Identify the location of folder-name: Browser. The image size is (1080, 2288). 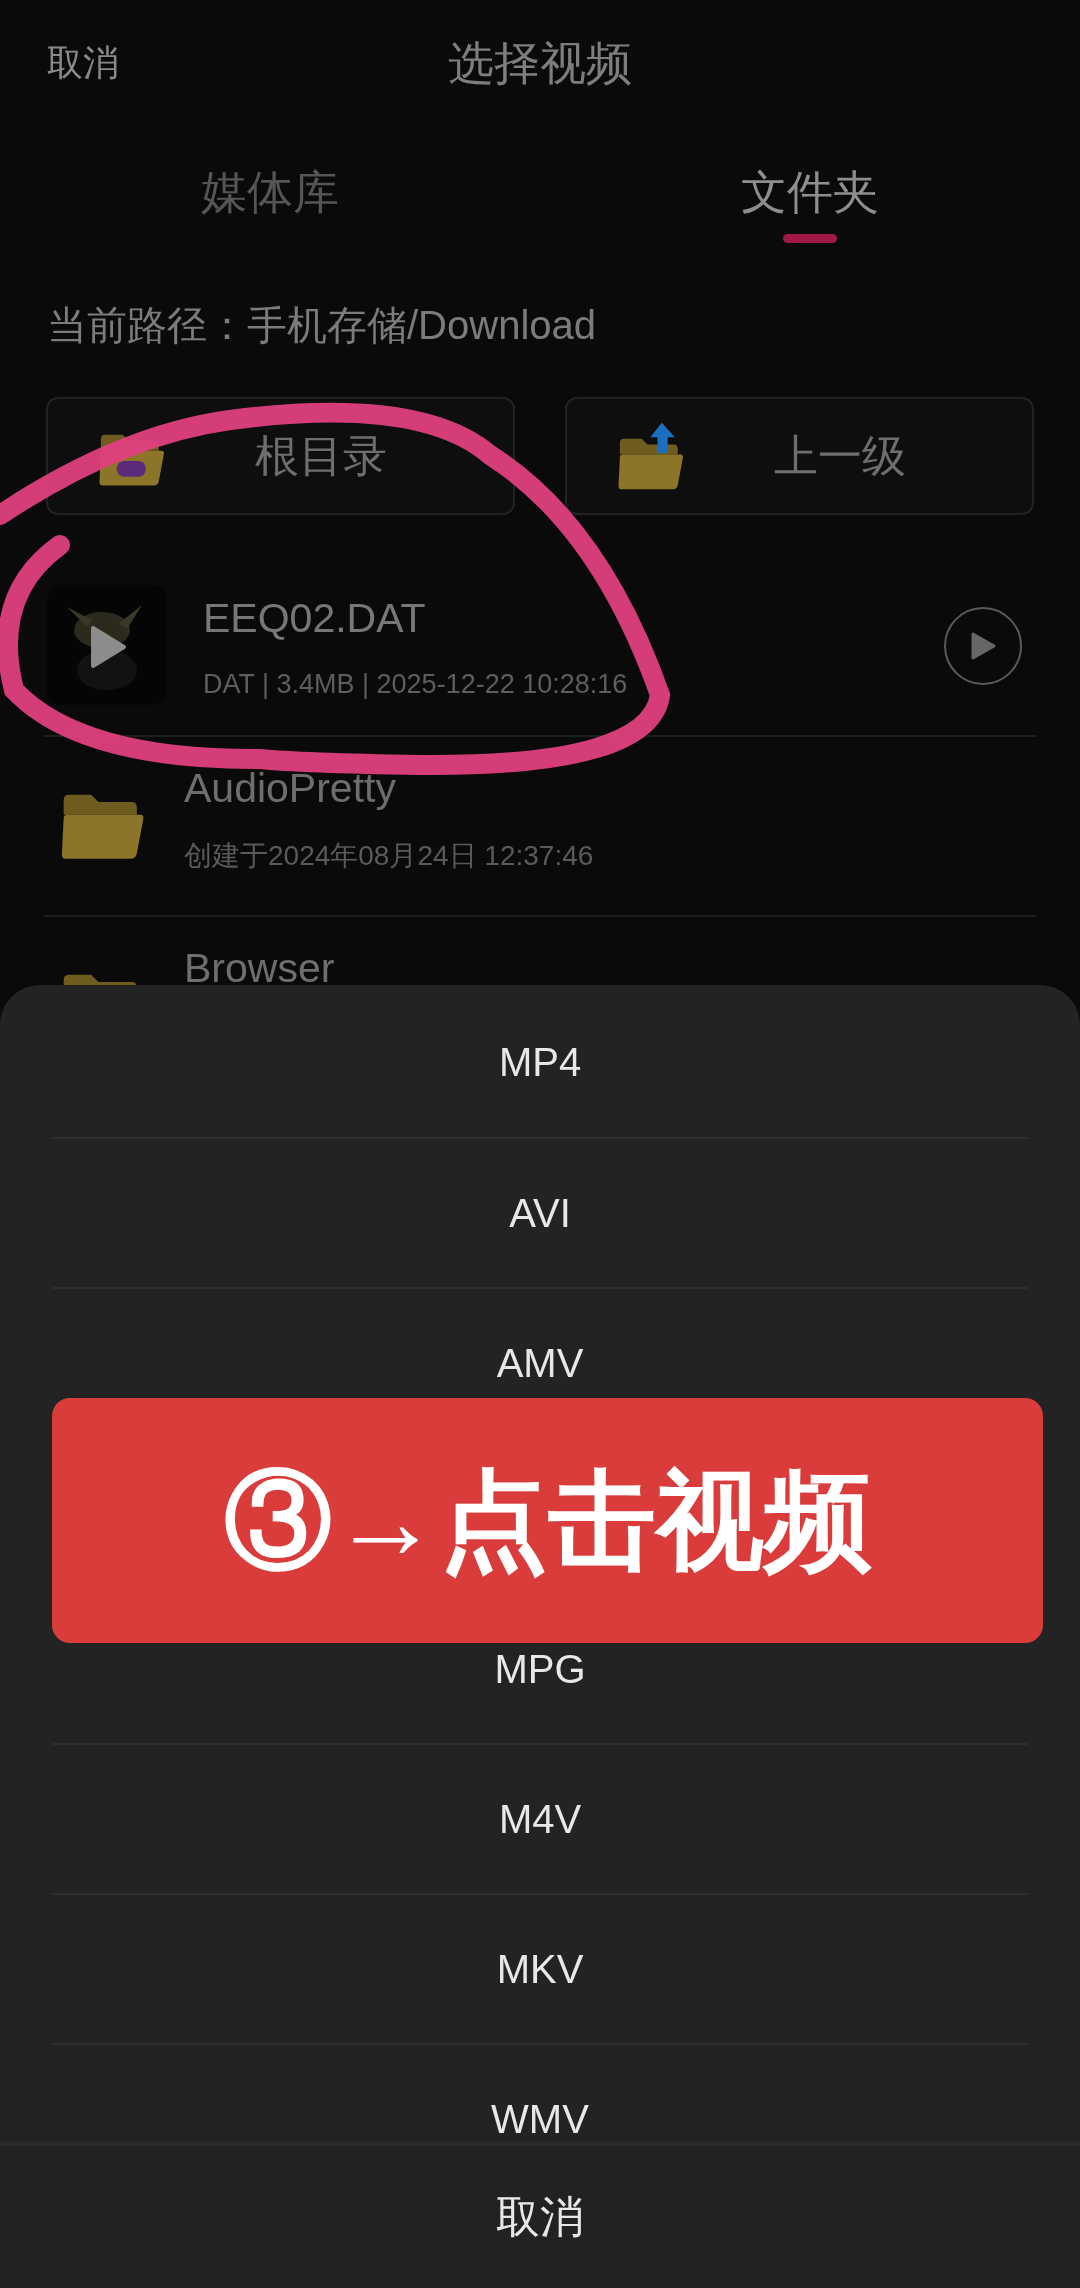
(259, 968).